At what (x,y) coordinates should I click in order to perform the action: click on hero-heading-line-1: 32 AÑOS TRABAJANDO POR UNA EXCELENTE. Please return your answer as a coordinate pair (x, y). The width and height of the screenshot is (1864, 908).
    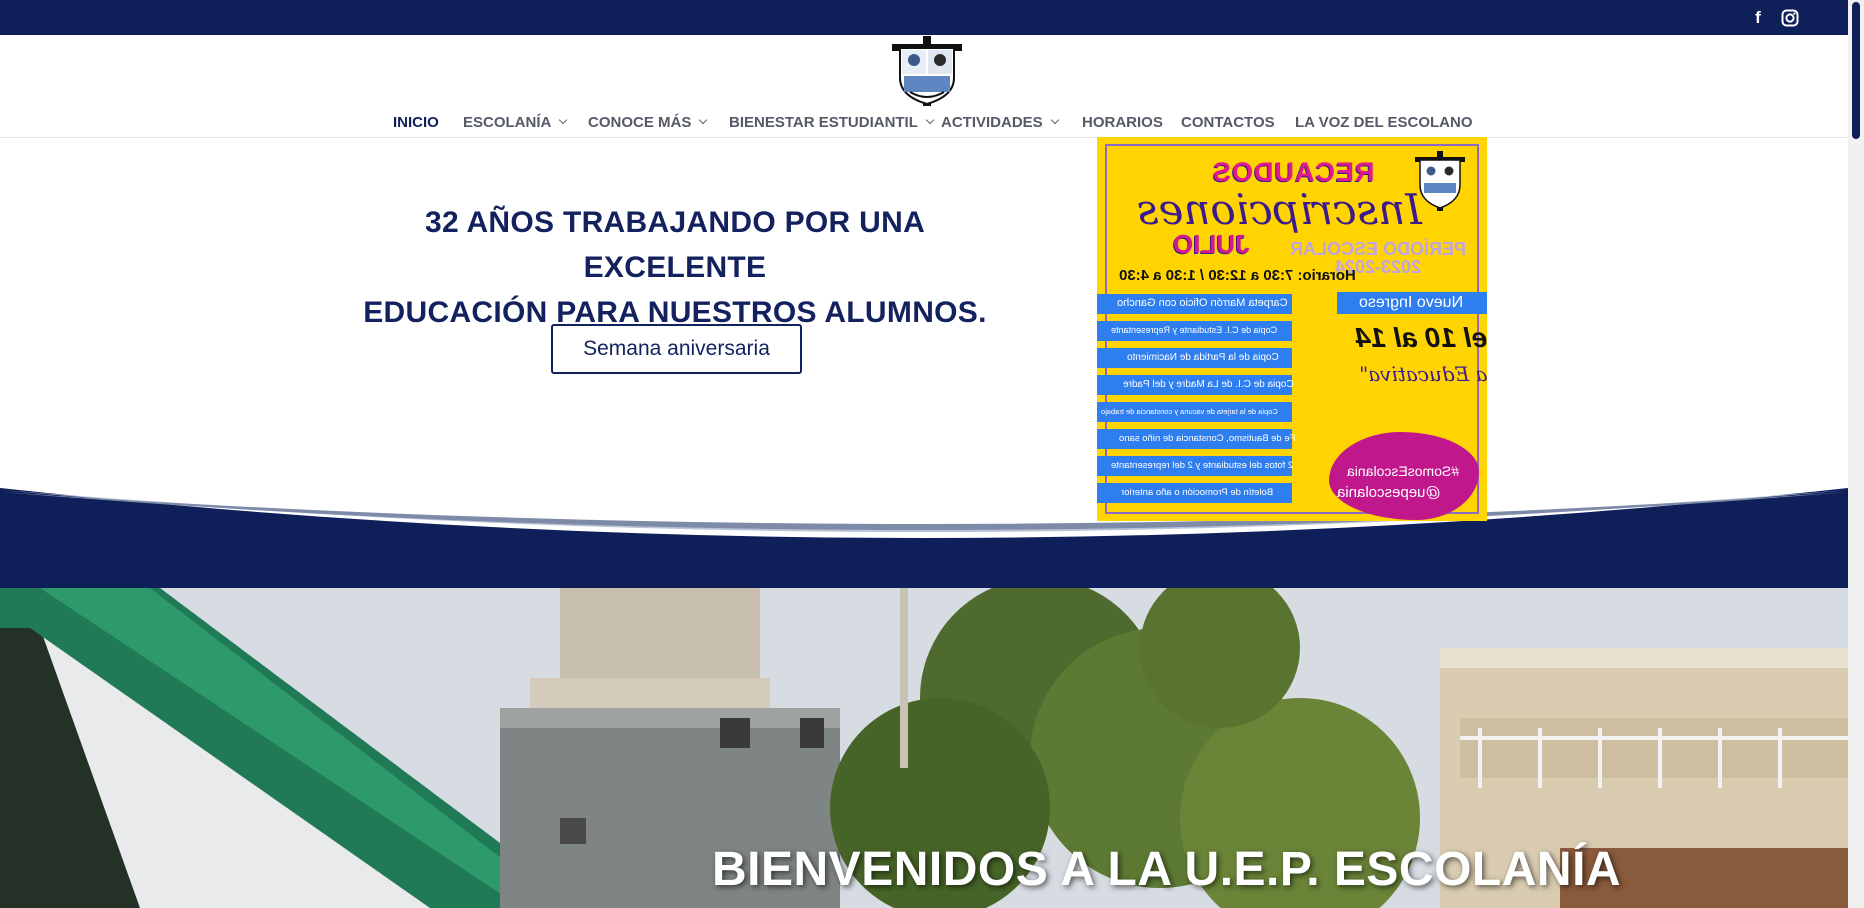
    Looking at the image, I should click on (675, 245).